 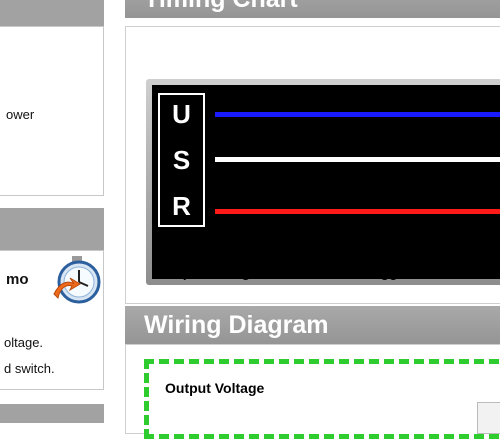 I want to click on sidebar-panel-1: ower, so click(x=52, y=111).